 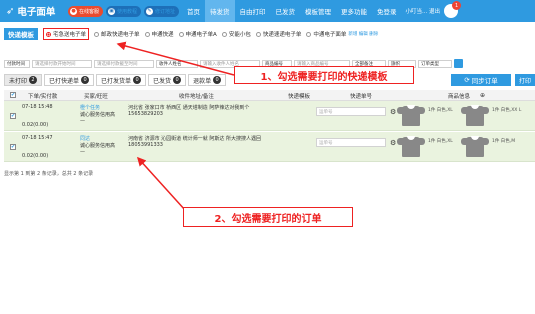 What do you see at coordinates (167, 80) in the screenshot?
I see `tab-shipped: 已发货 0` at bounding box center [167, 80].